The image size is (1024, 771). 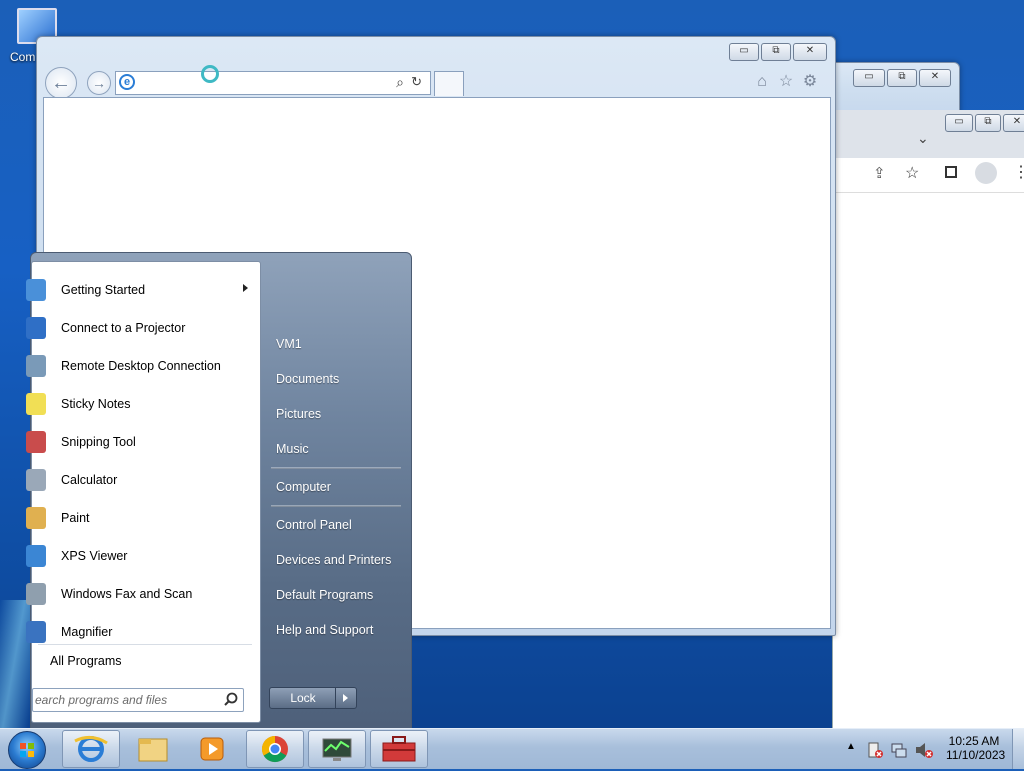 What do you see at coordinates (145, 644) in the screenshot?
I see `programs-divider` at bounding box center [145, 644].